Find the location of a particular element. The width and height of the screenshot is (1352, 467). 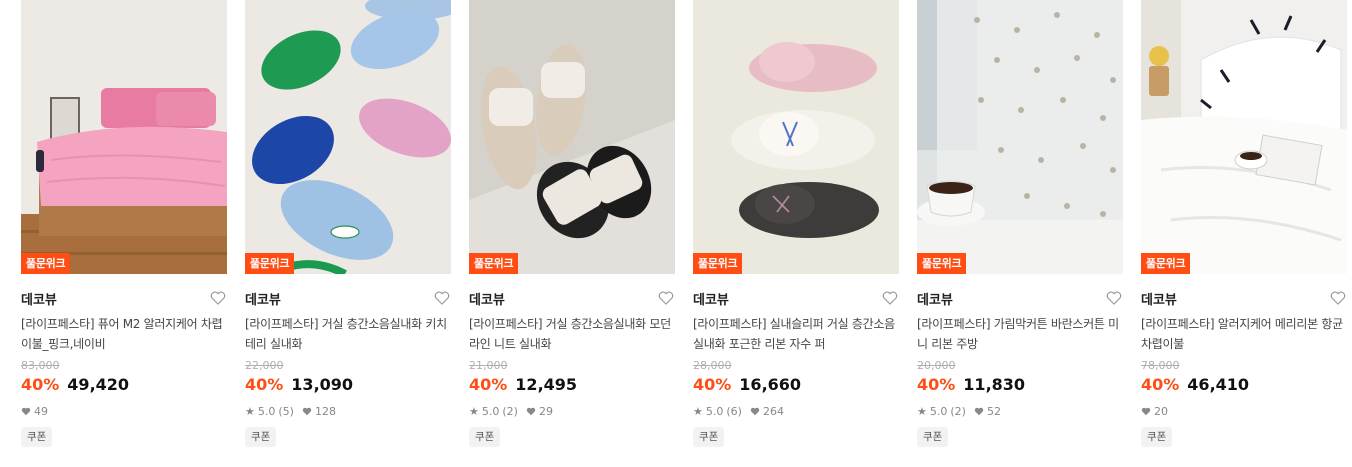

rating: ★ 5.0 (5) is located at coordinates (269, 411).